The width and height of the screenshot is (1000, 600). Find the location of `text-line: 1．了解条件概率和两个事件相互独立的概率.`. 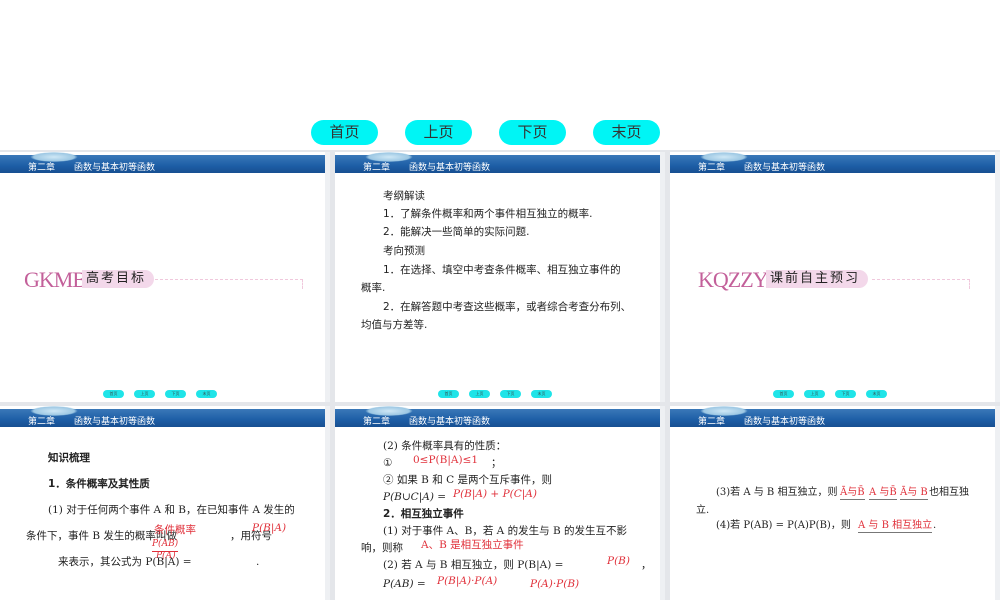

text-line: 1．了解条件概率和两个事件相互独立的概率. is located at coordinates (488, 214).